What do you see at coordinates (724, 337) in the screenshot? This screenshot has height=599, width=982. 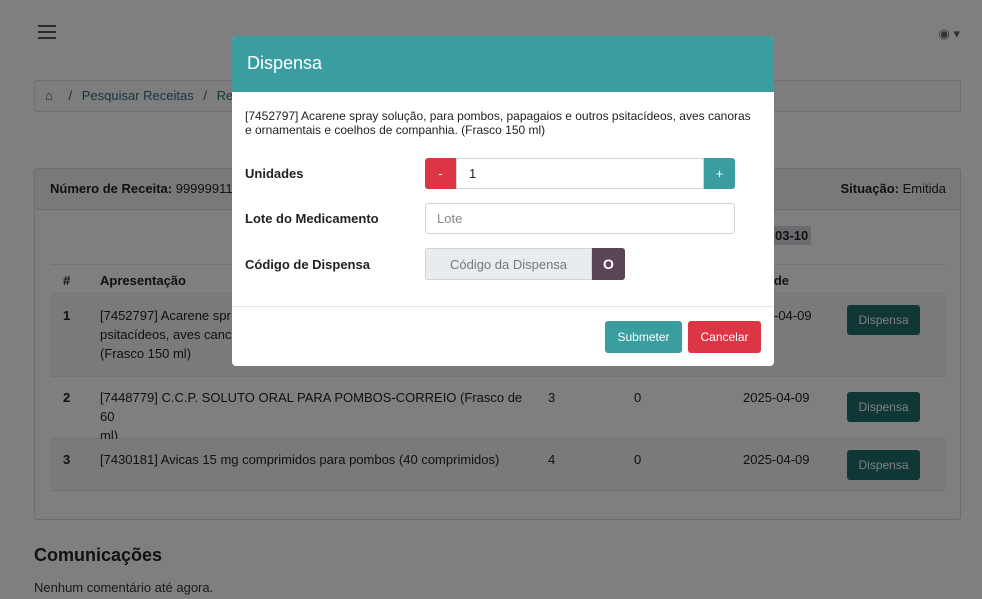 I see `cancel-button: Cancelar` at bounding box center [724, 337].